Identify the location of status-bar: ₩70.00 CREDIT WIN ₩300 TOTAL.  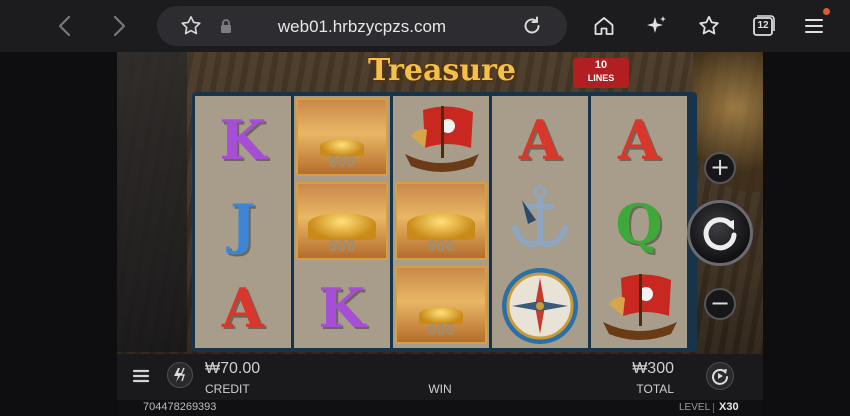
(440, 377).